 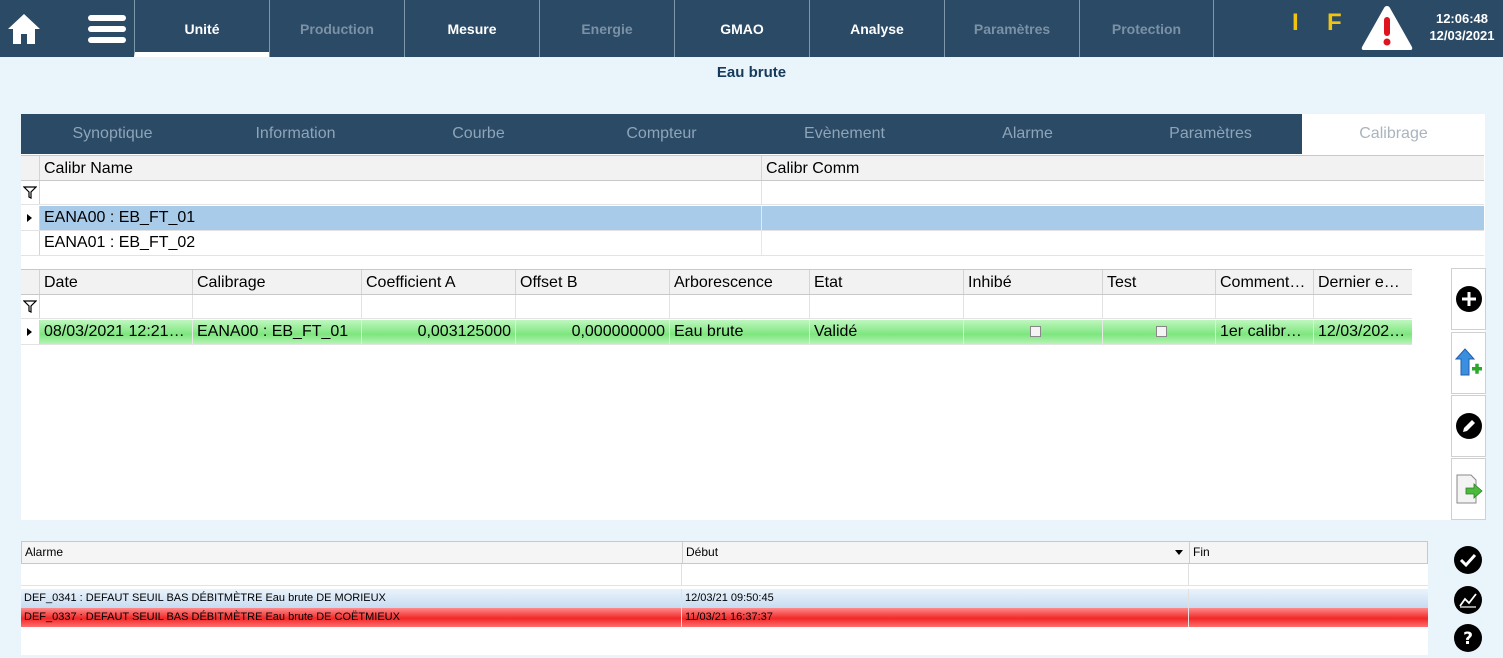 I want to click on alarm-header: Alarme Début Fin, so click(x=724, y=552).